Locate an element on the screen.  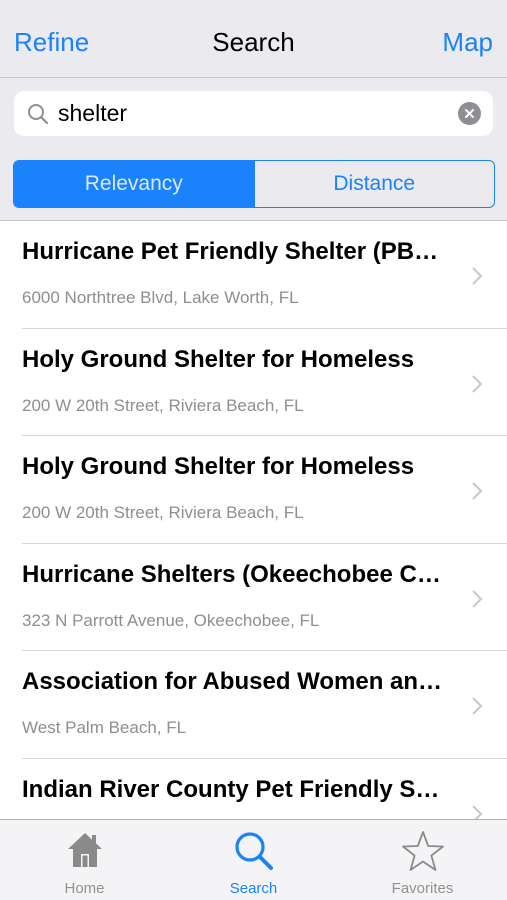
tab-label: Home is located at coordinates (84, 888).